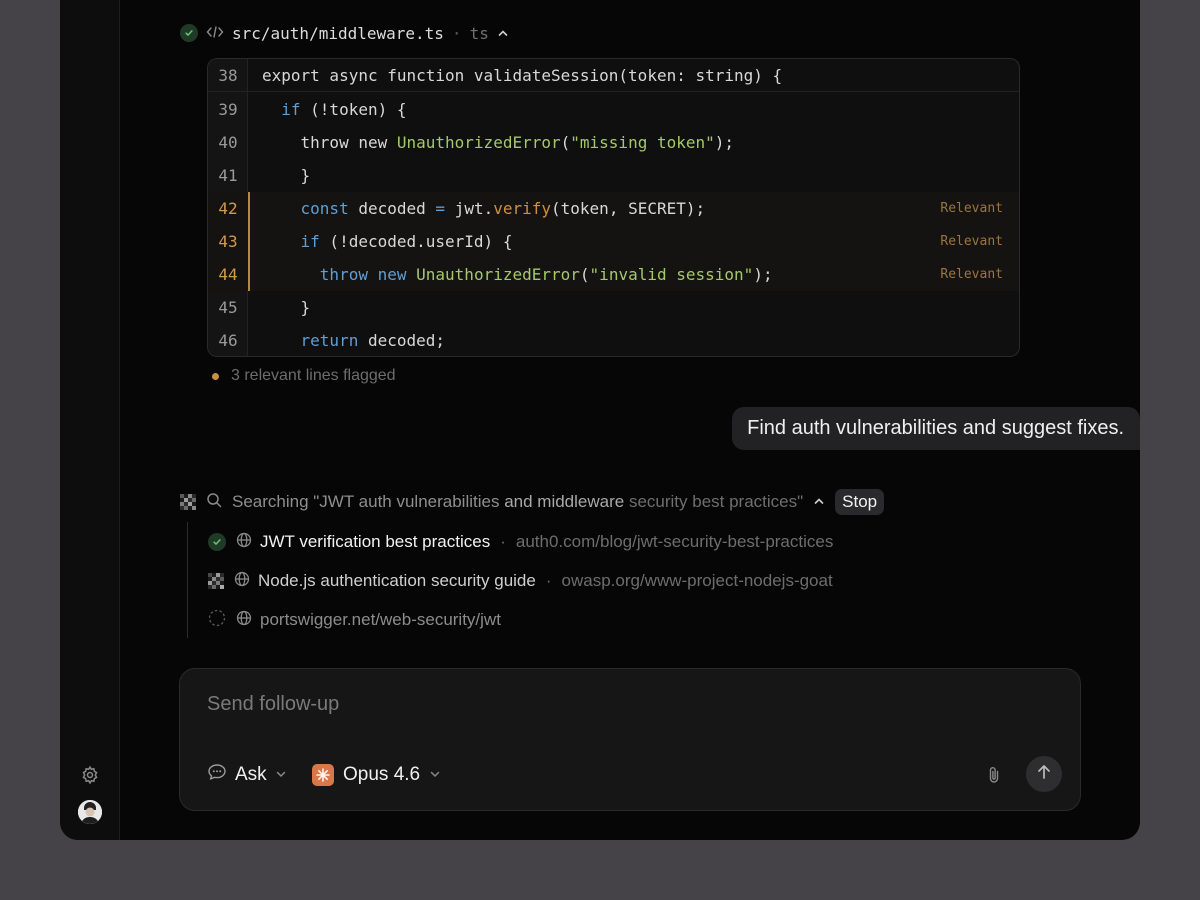  I want to click on line-number: 41, so click(228, 175).